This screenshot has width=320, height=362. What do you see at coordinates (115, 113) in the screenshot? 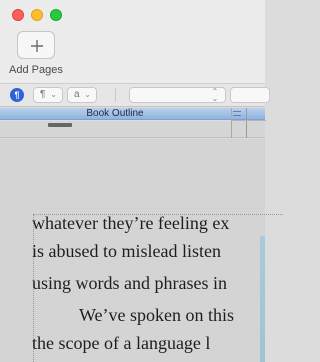
I see `book-outline-title: Book Outline` at bounding box center [115, 113].